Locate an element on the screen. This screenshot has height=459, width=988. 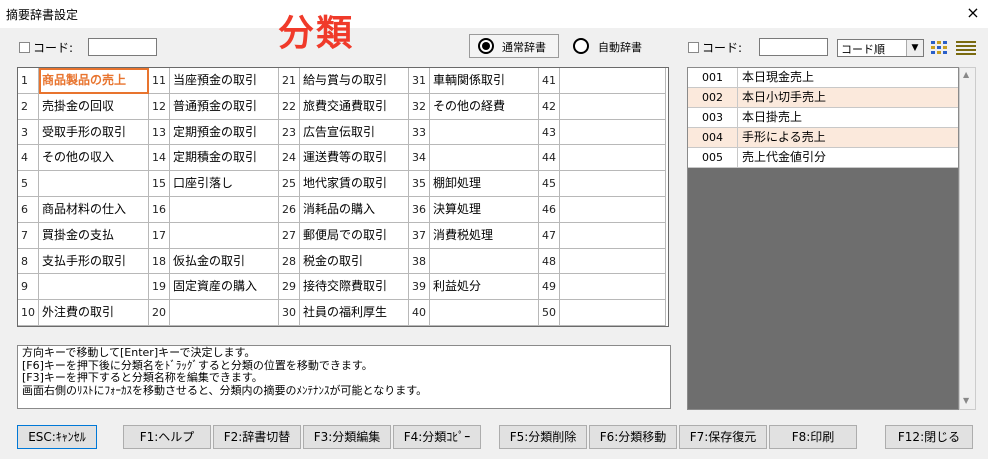
delete-category-button: F5:分類削除 is located at coordinates (543, 437).